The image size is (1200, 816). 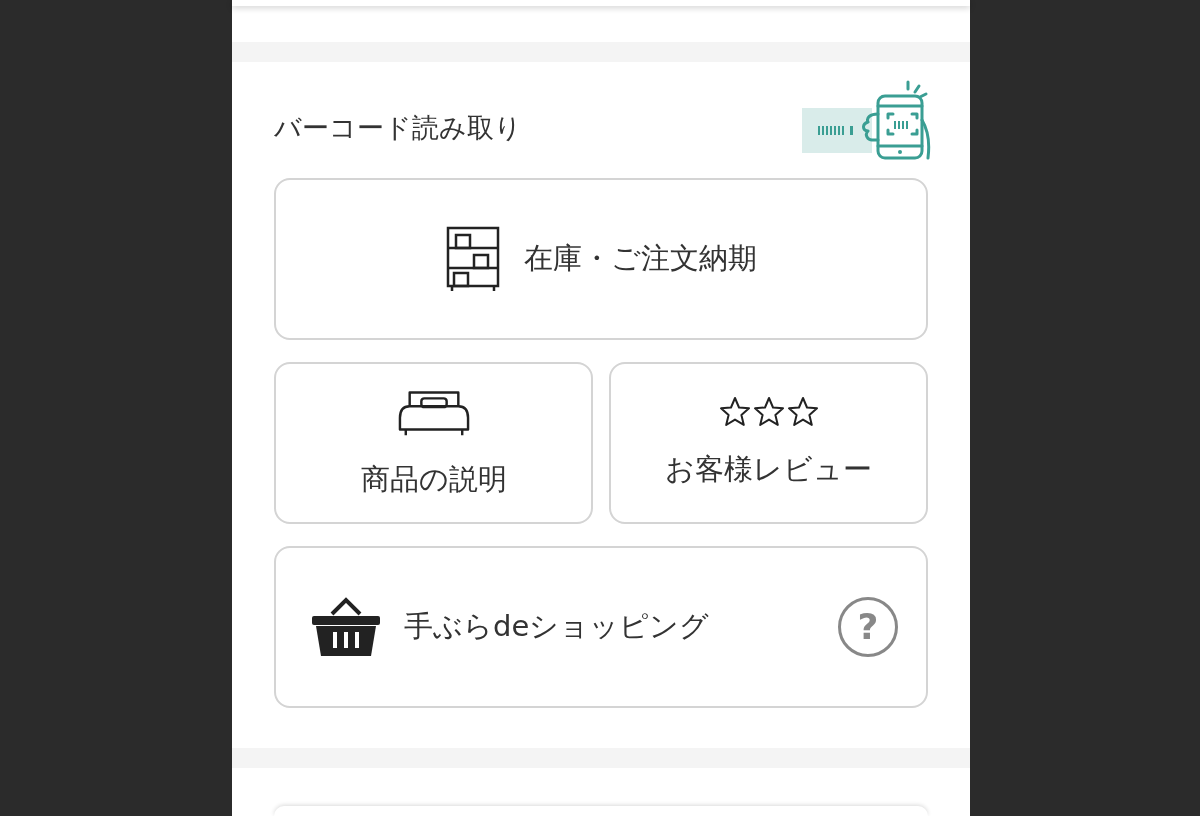 What do you see at coordinates (601, 626) in the screenshot?
I see `shopping-button: 手ぶらdeショッピング ?` at bounding box center [601, 626].